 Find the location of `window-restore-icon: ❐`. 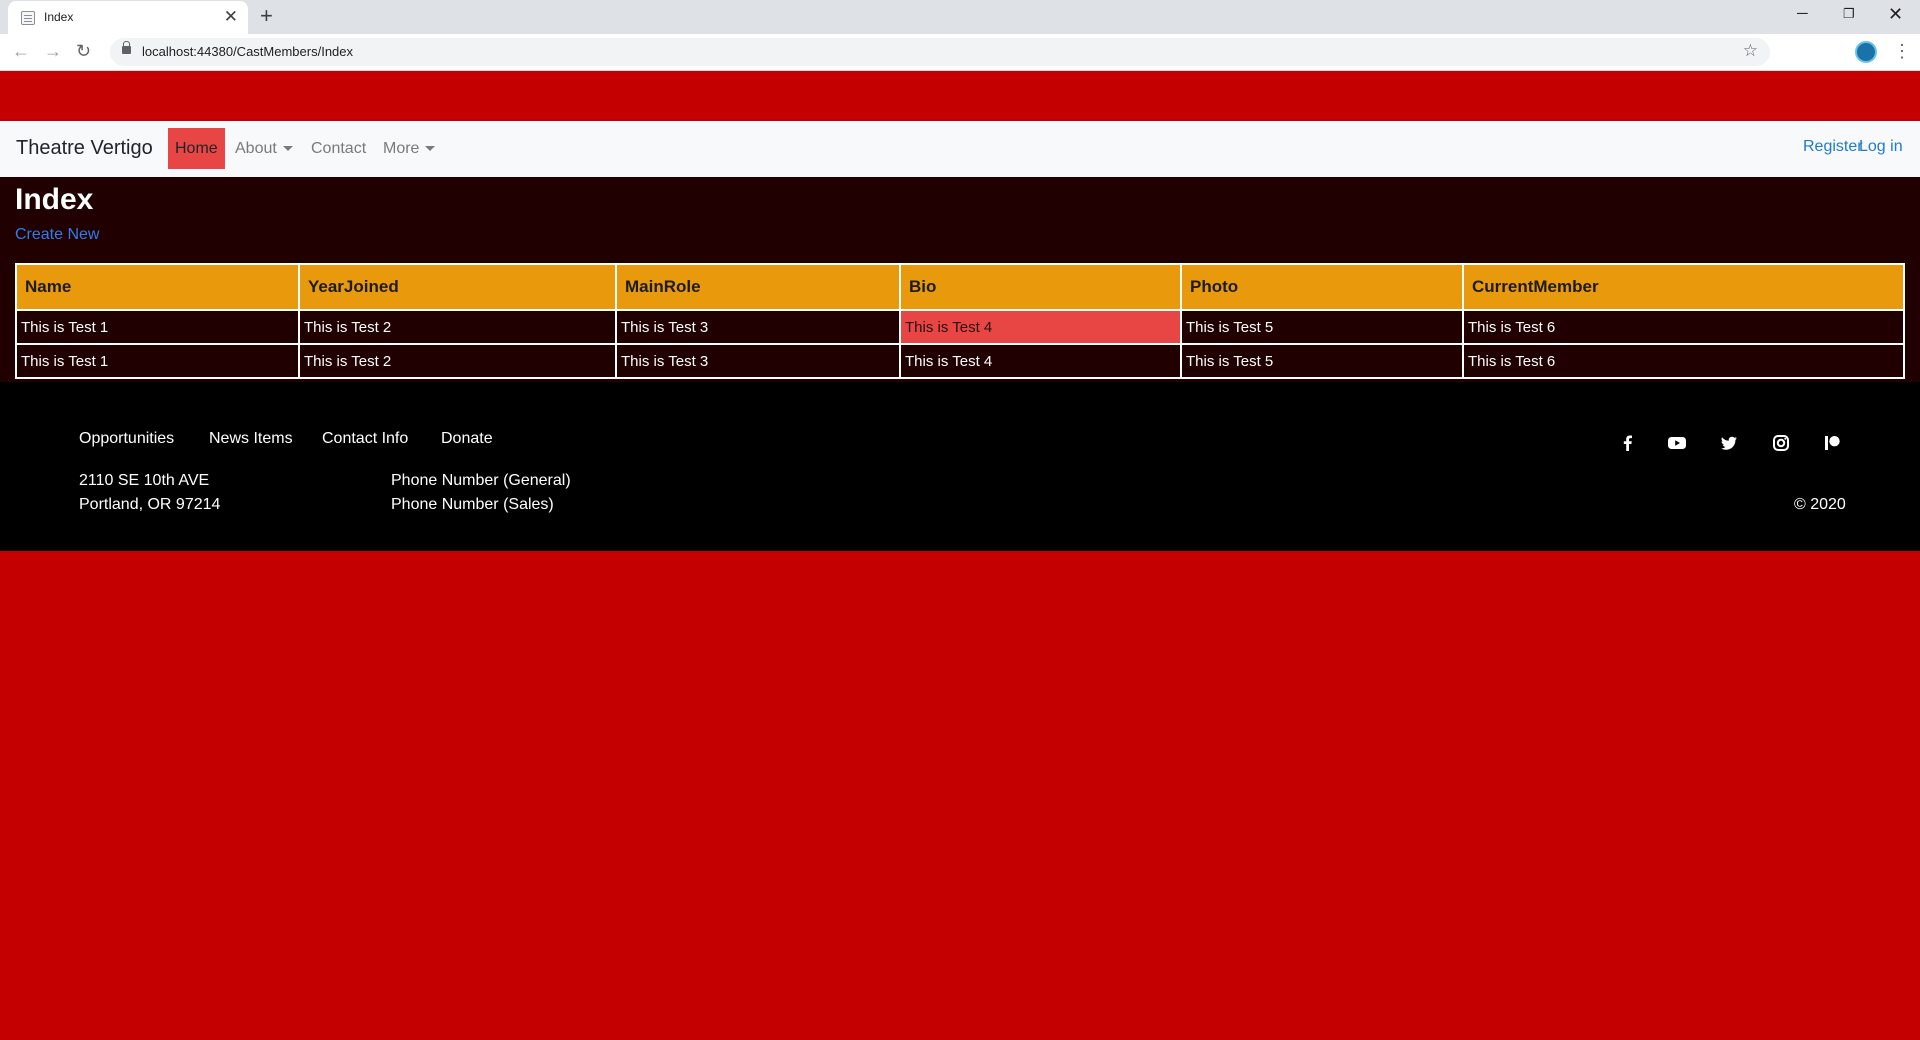

window-restore-icon: ❐ is located at coordinates (1849, 14).